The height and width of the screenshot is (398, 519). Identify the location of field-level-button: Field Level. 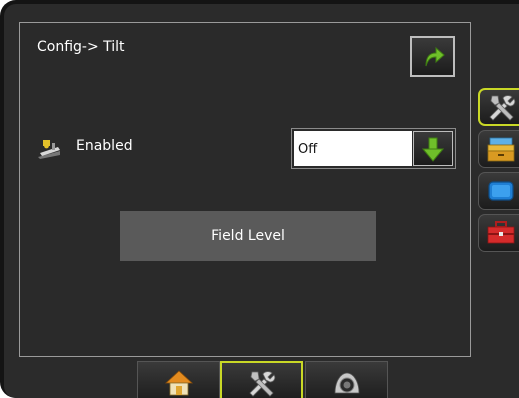
(248, 236).